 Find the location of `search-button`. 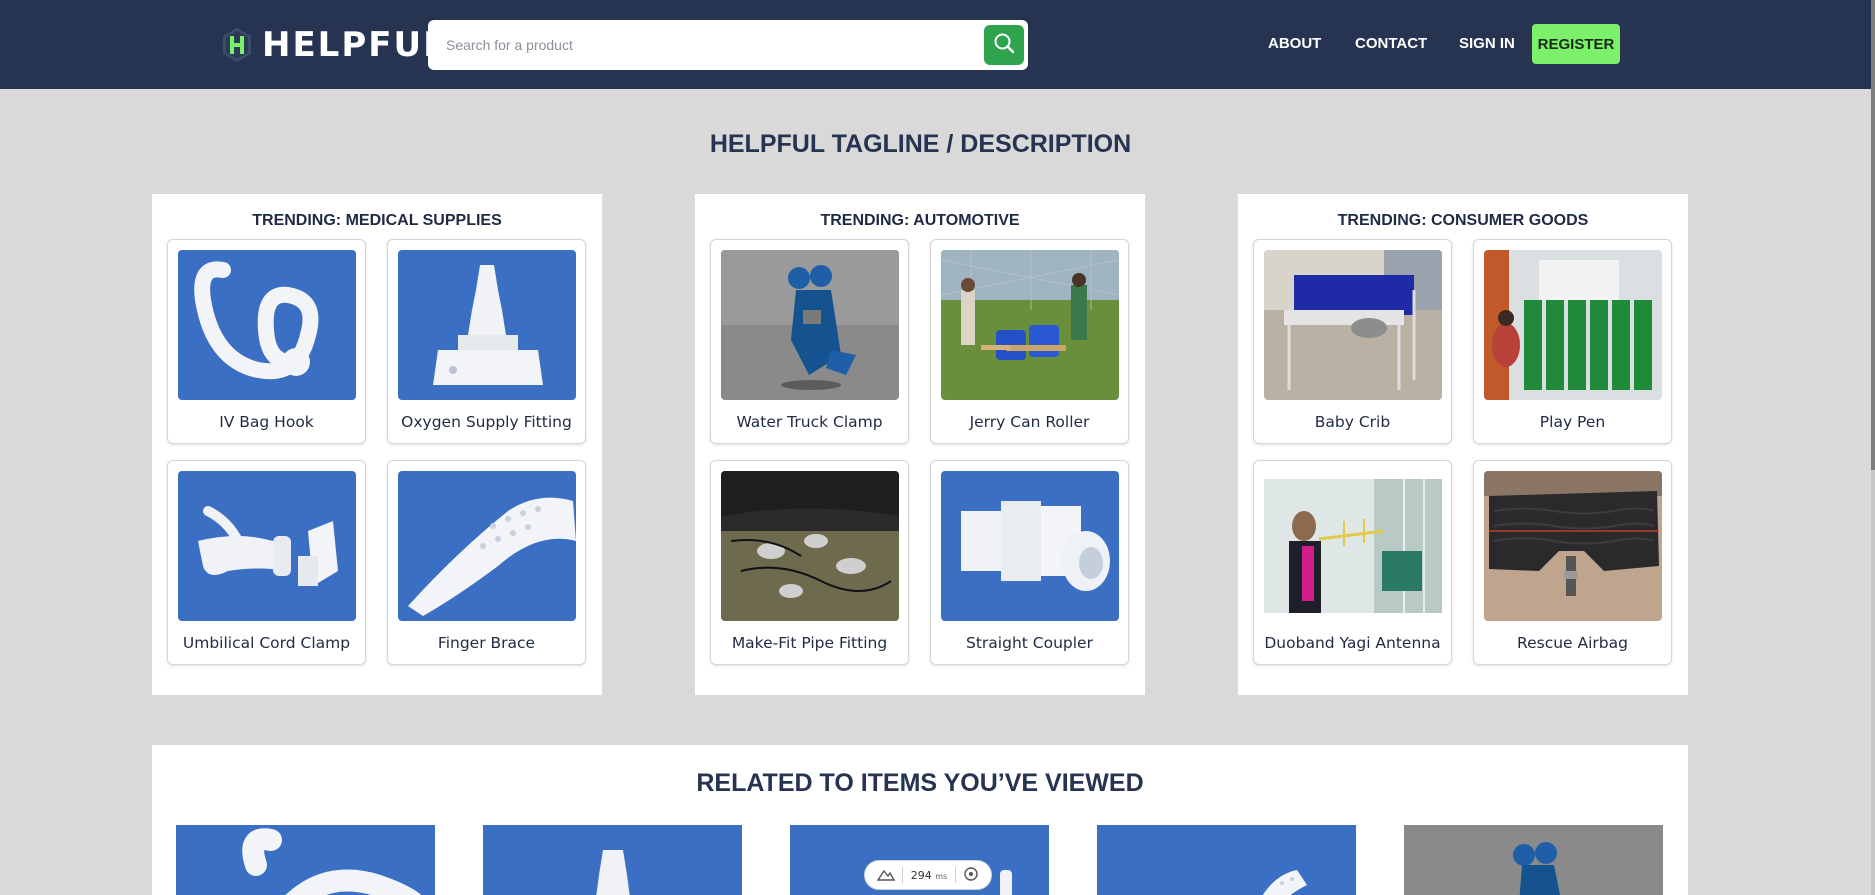

search-button is located at coordinates (1004, 45).